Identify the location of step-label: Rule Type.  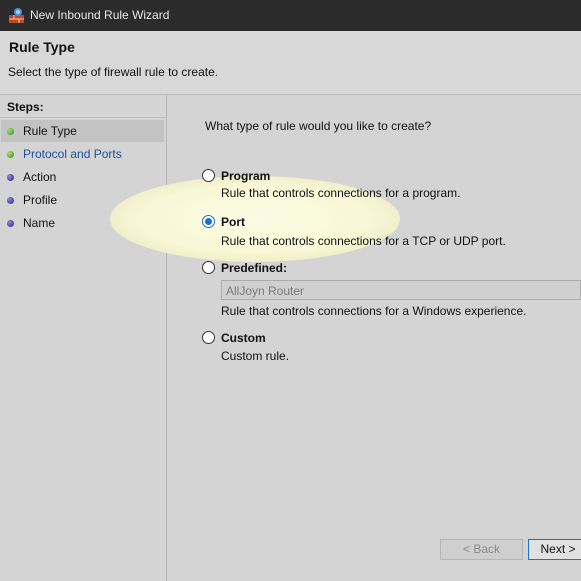
(50, 131).